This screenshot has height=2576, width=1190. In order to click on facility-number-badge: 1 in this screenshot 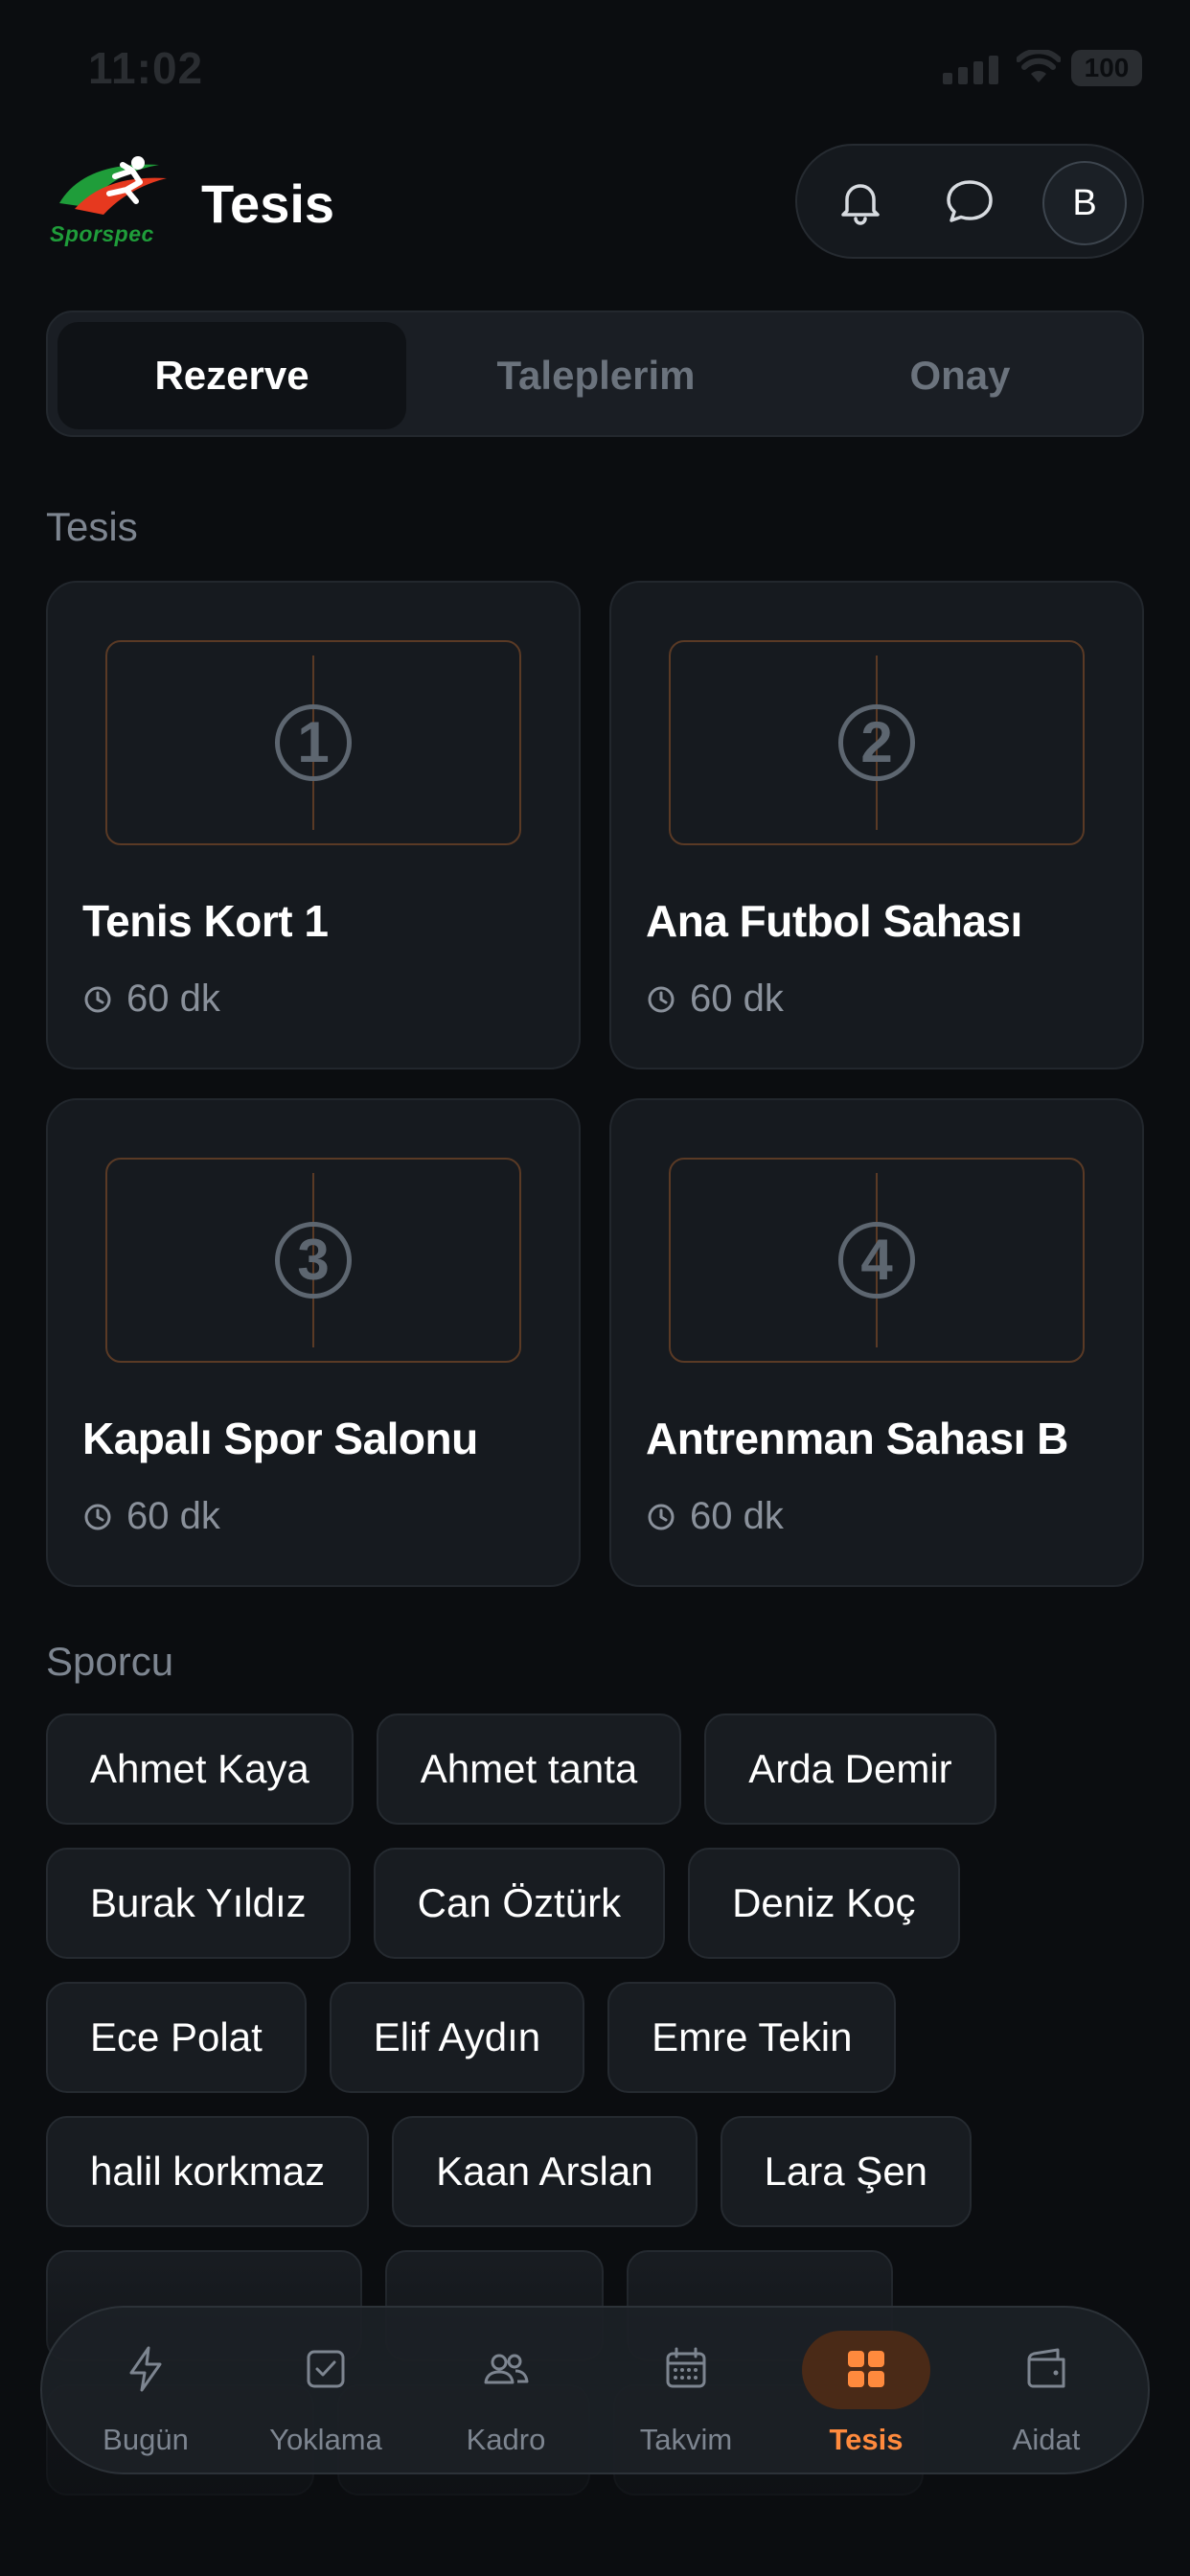, I will do `click(313, 742)`.